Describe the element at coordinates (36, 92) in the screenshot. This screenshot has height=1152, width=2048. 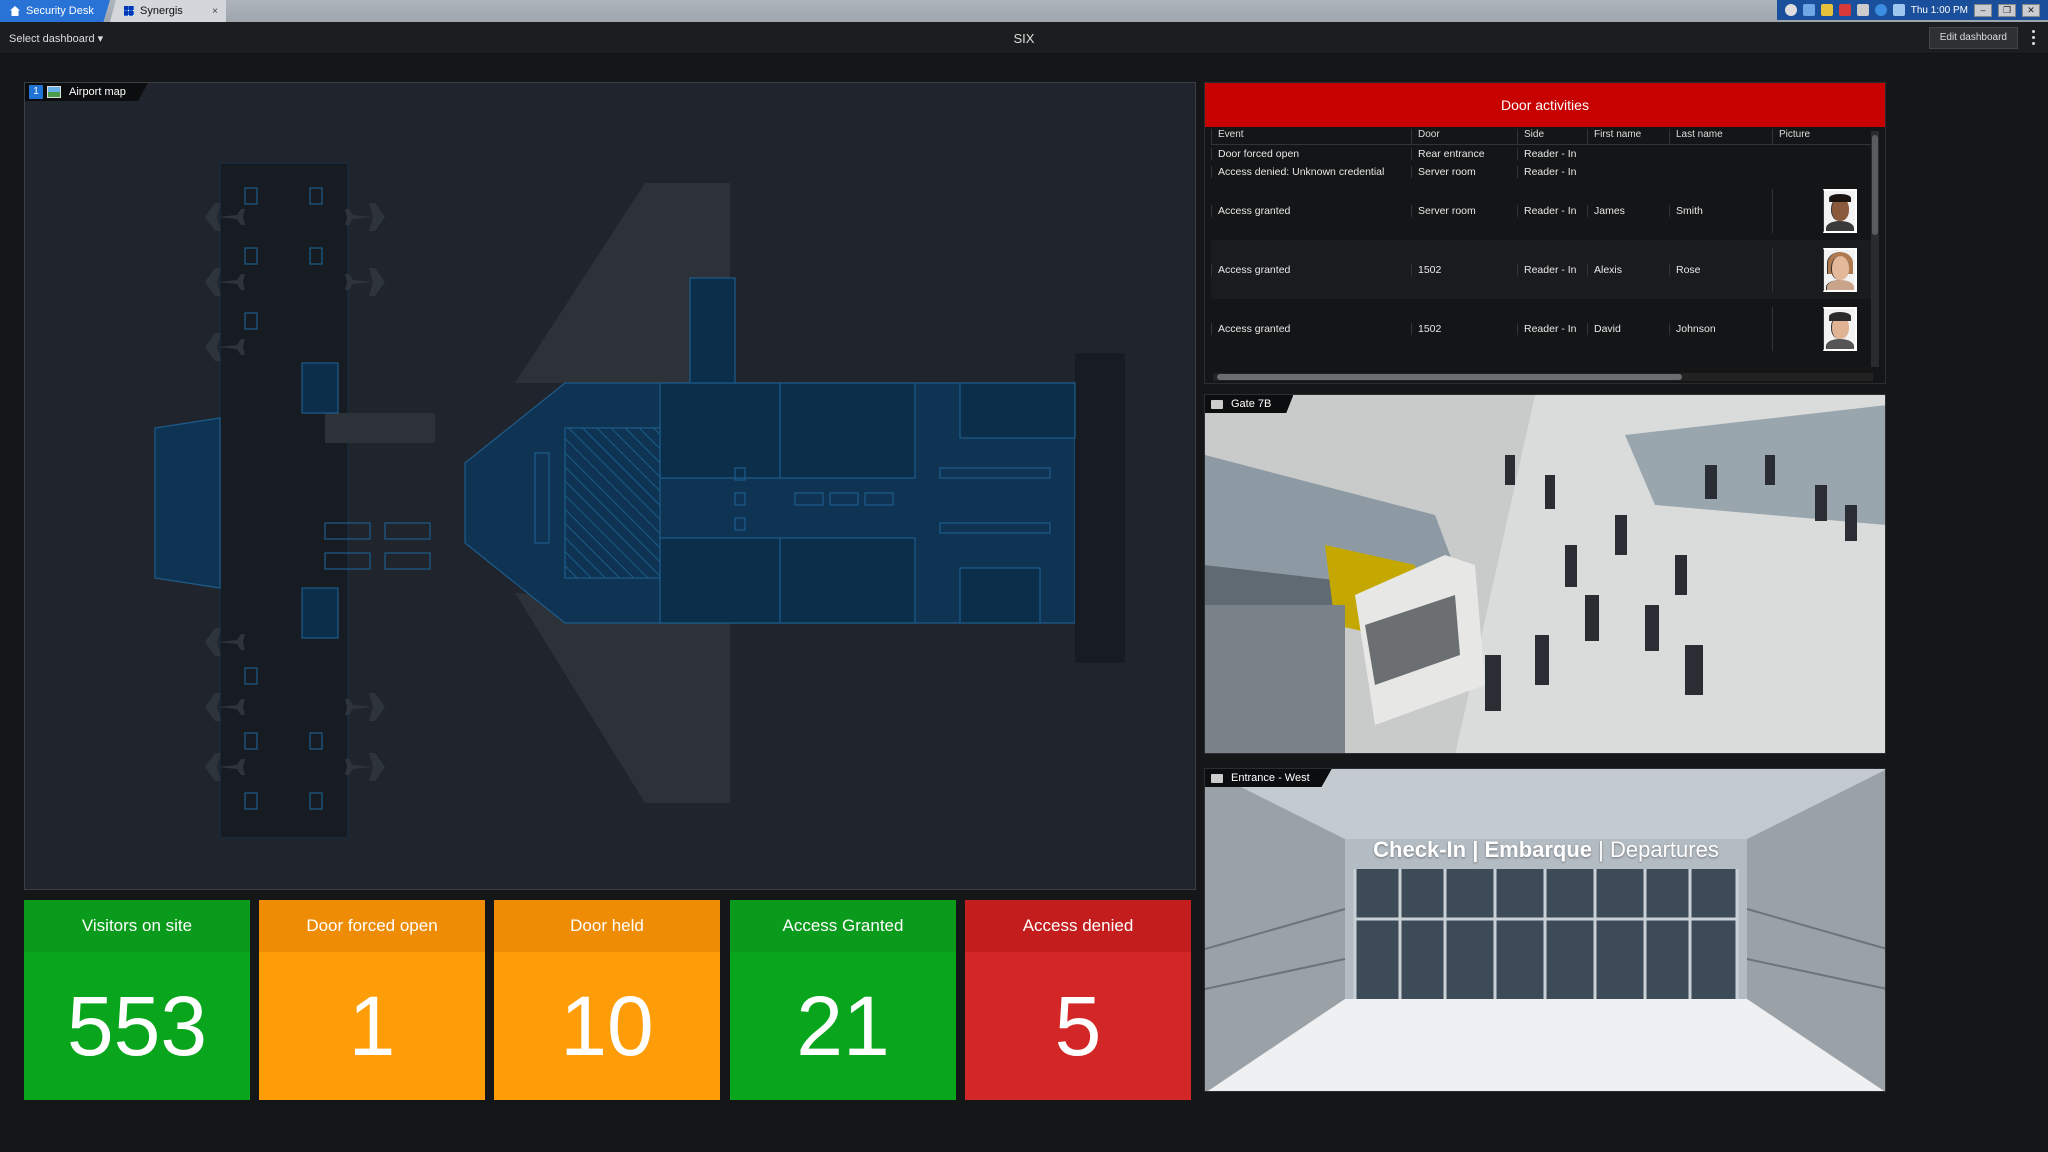
I see `tile-number: 1` at that location.